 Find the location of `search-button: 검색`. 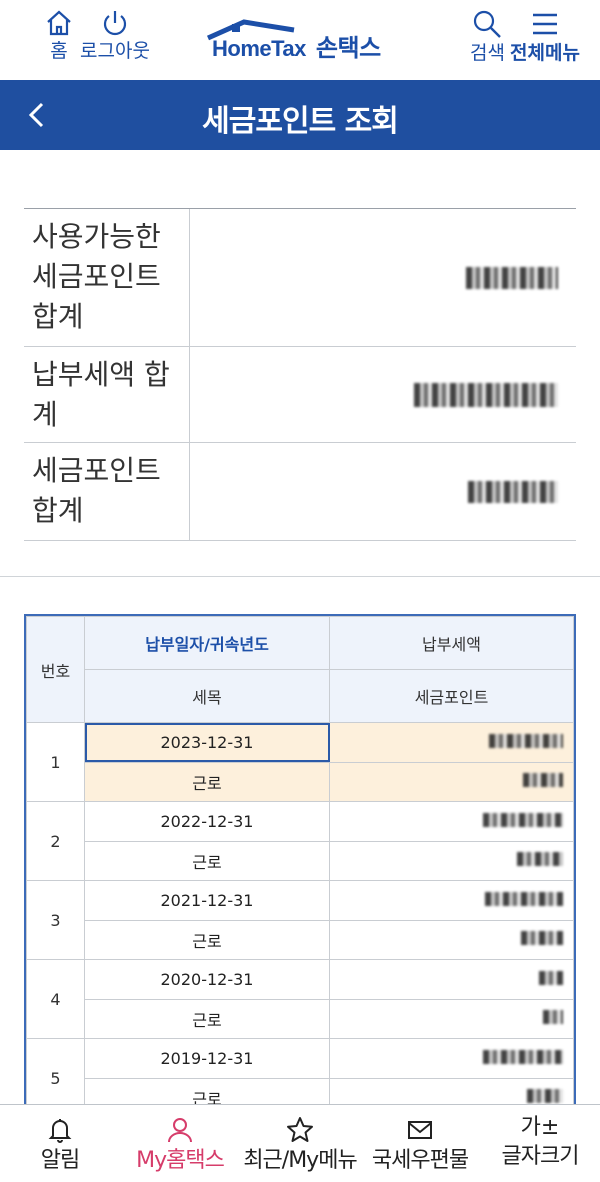

search-button: 검색 is located at coordinates (487, 36).